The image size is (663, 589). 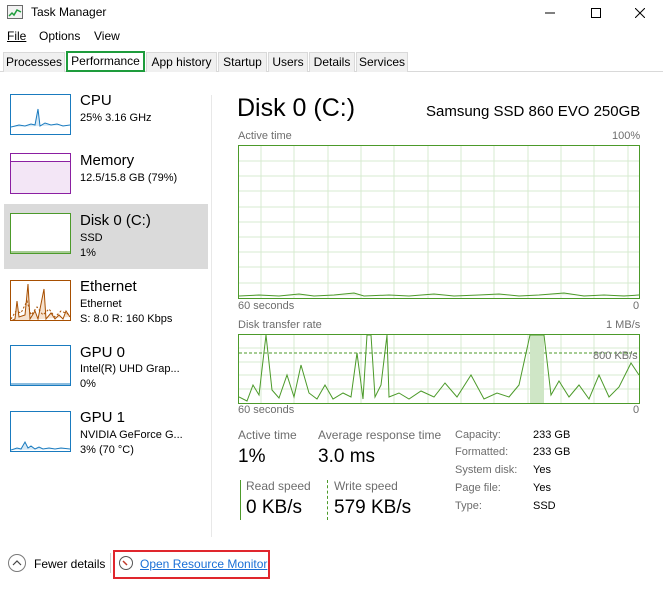 What do you see at coordinates (88, 384) in the screenshot?
I see `sidebar-gpu0-usage: 0%` at bounding box center [88, 384].